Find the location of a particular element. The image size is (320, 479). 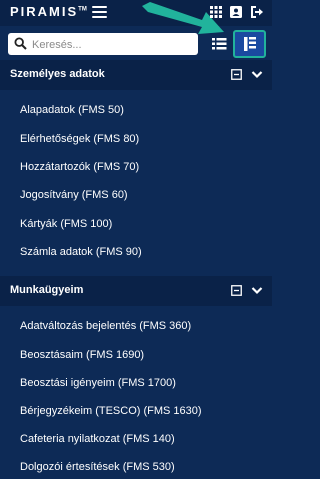

list-view-icon is located at coordinates (219, 44).